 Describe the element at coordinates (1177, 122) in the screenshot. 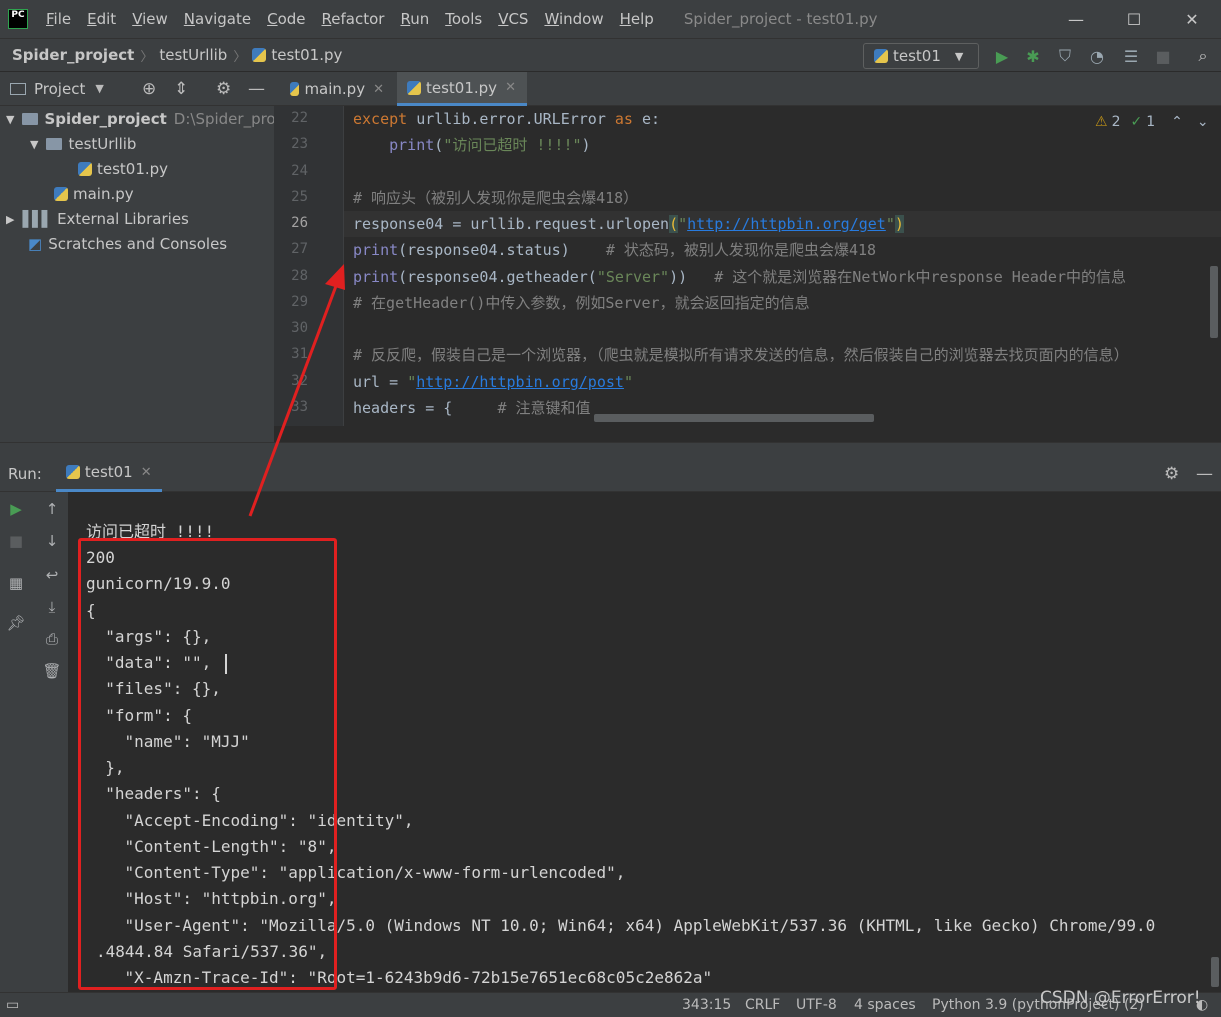

I see `previous-highlight-icon: ⌃` at that location.